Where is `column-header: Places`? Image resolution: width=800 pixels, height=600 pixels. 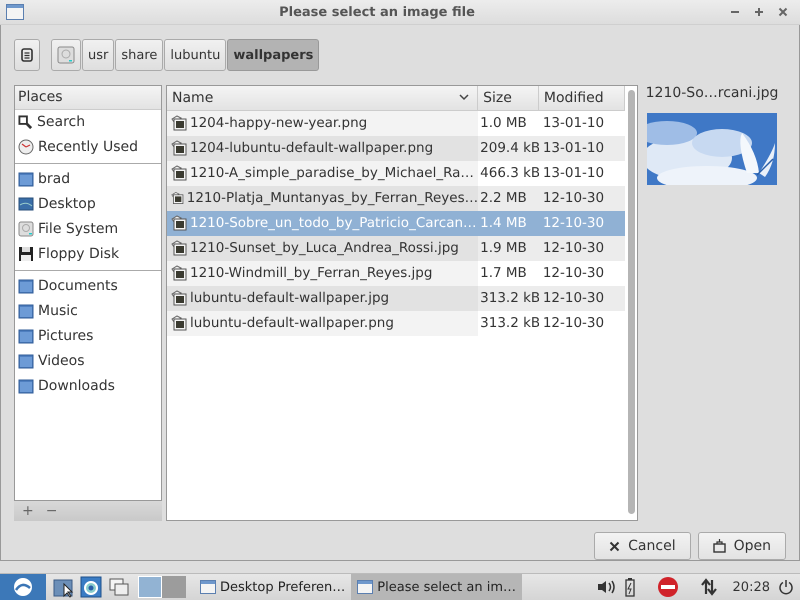
column-header: Places is located at coordinates (88, 98).